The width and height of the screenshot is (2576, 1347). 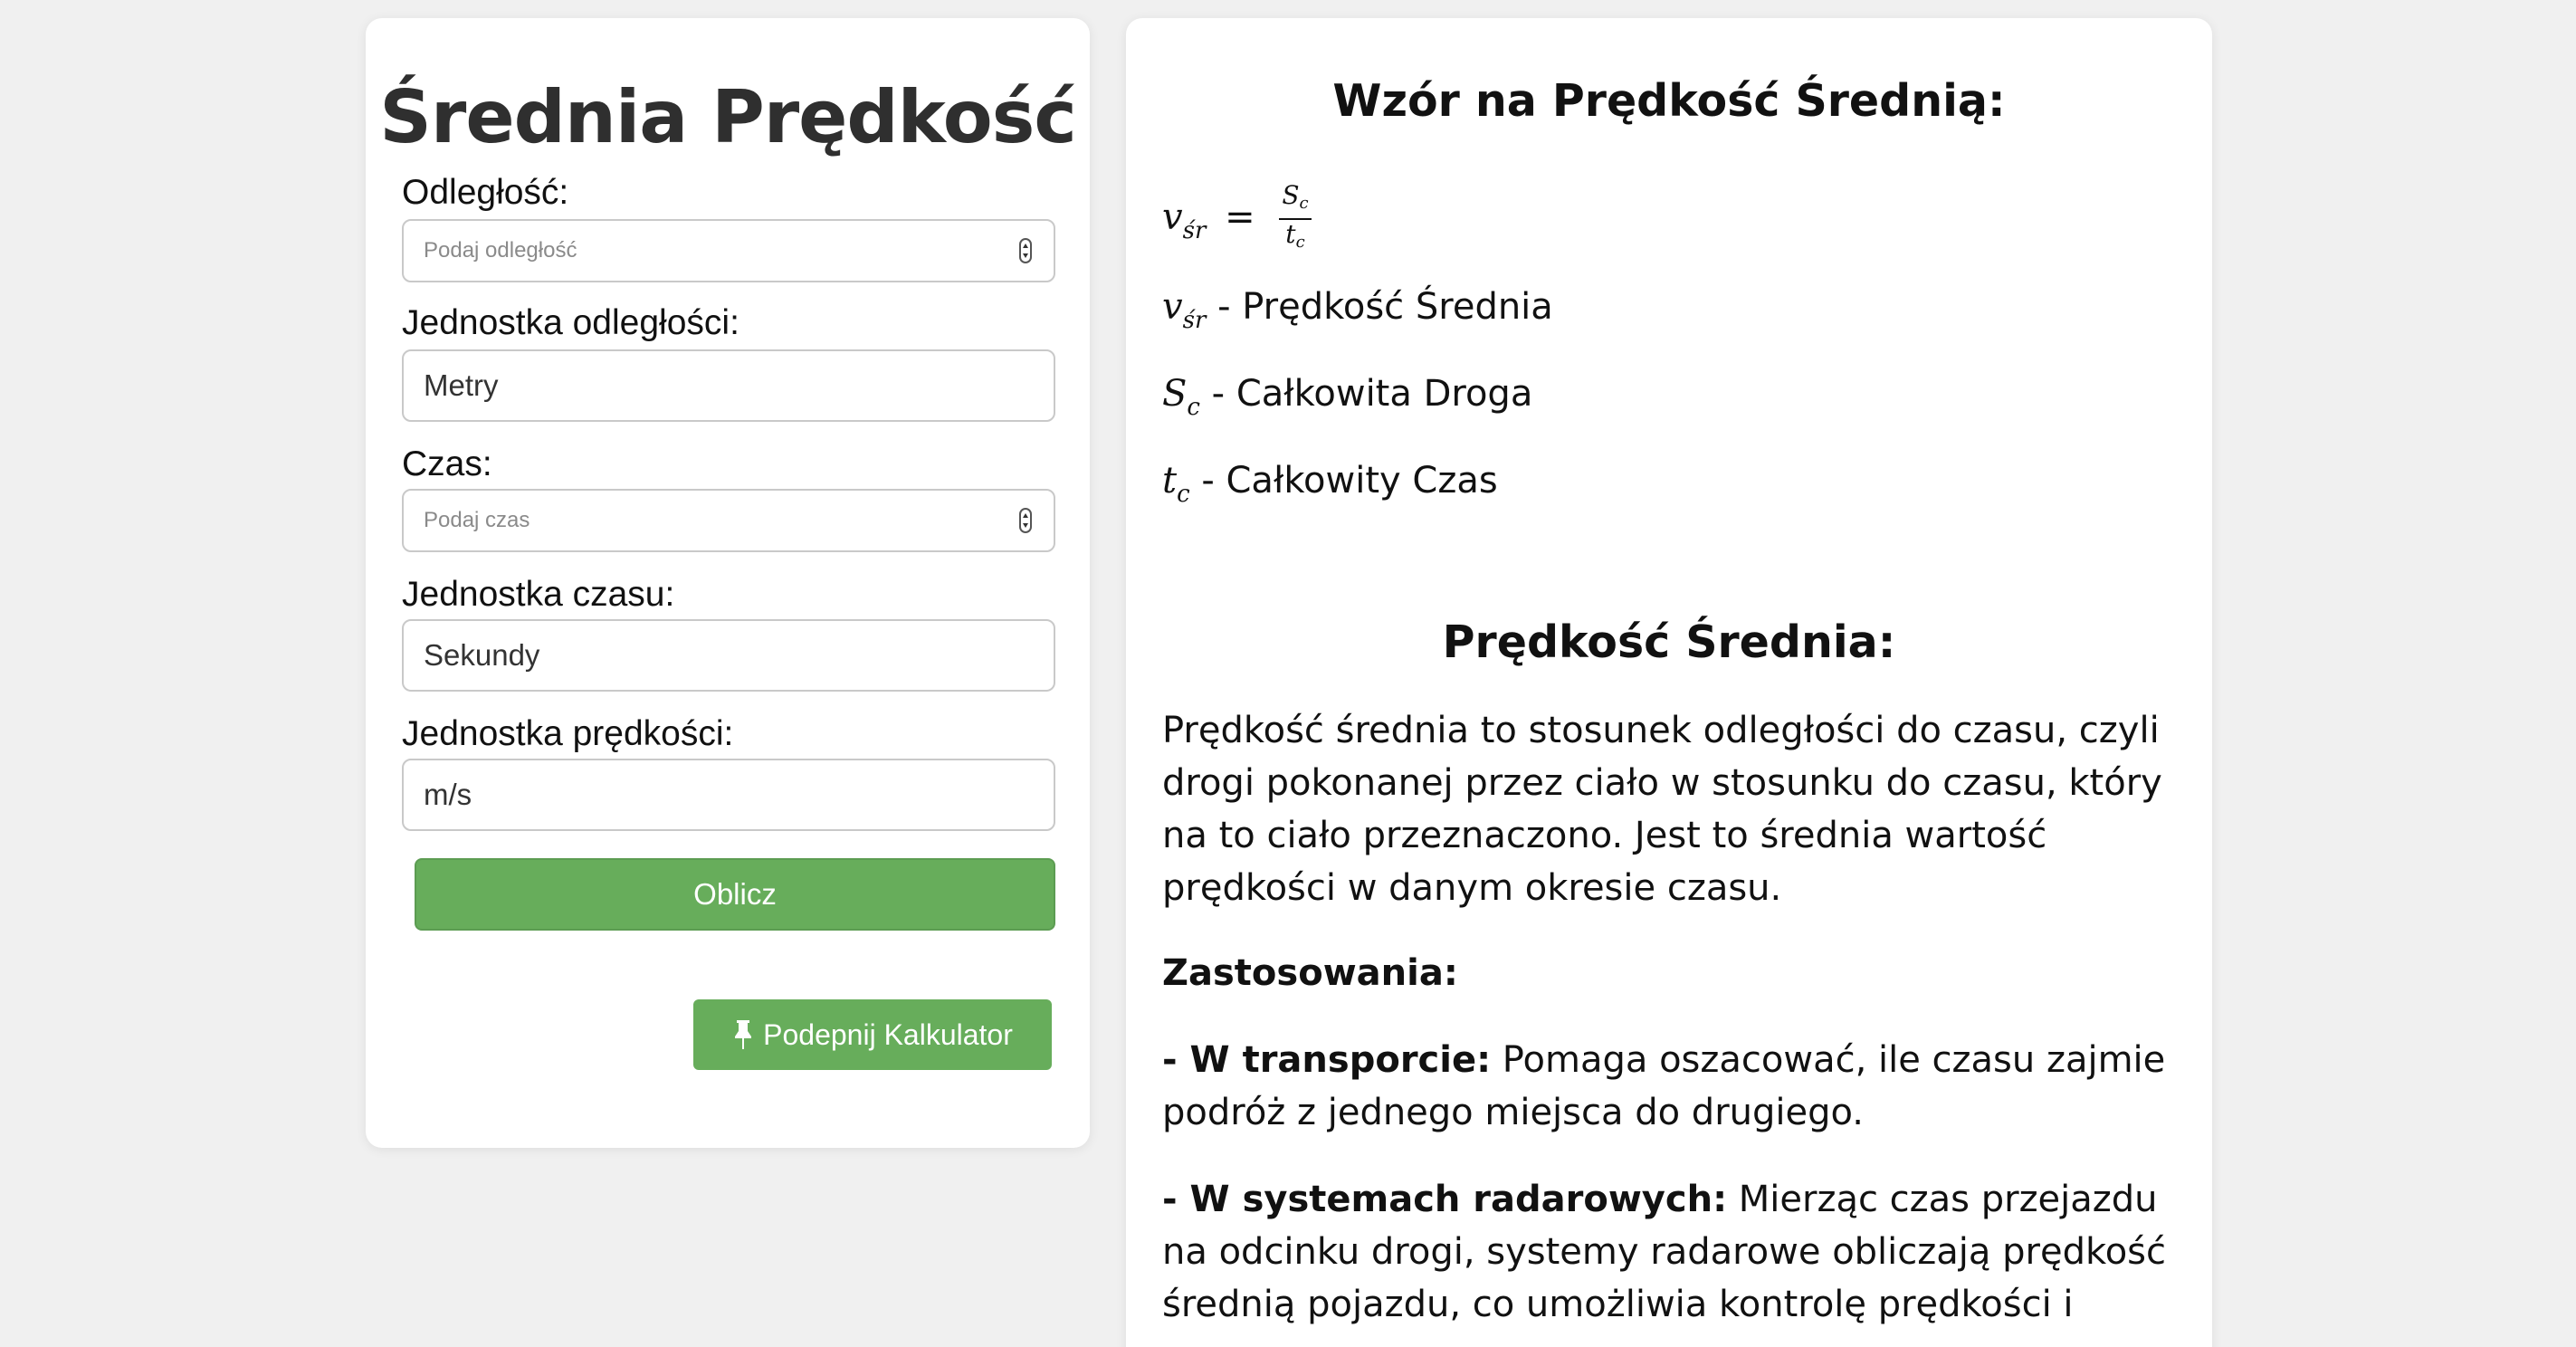 I want to click on definition-average-speed: vśr - Prędkość Średnia, so click(x=1357, y=310).